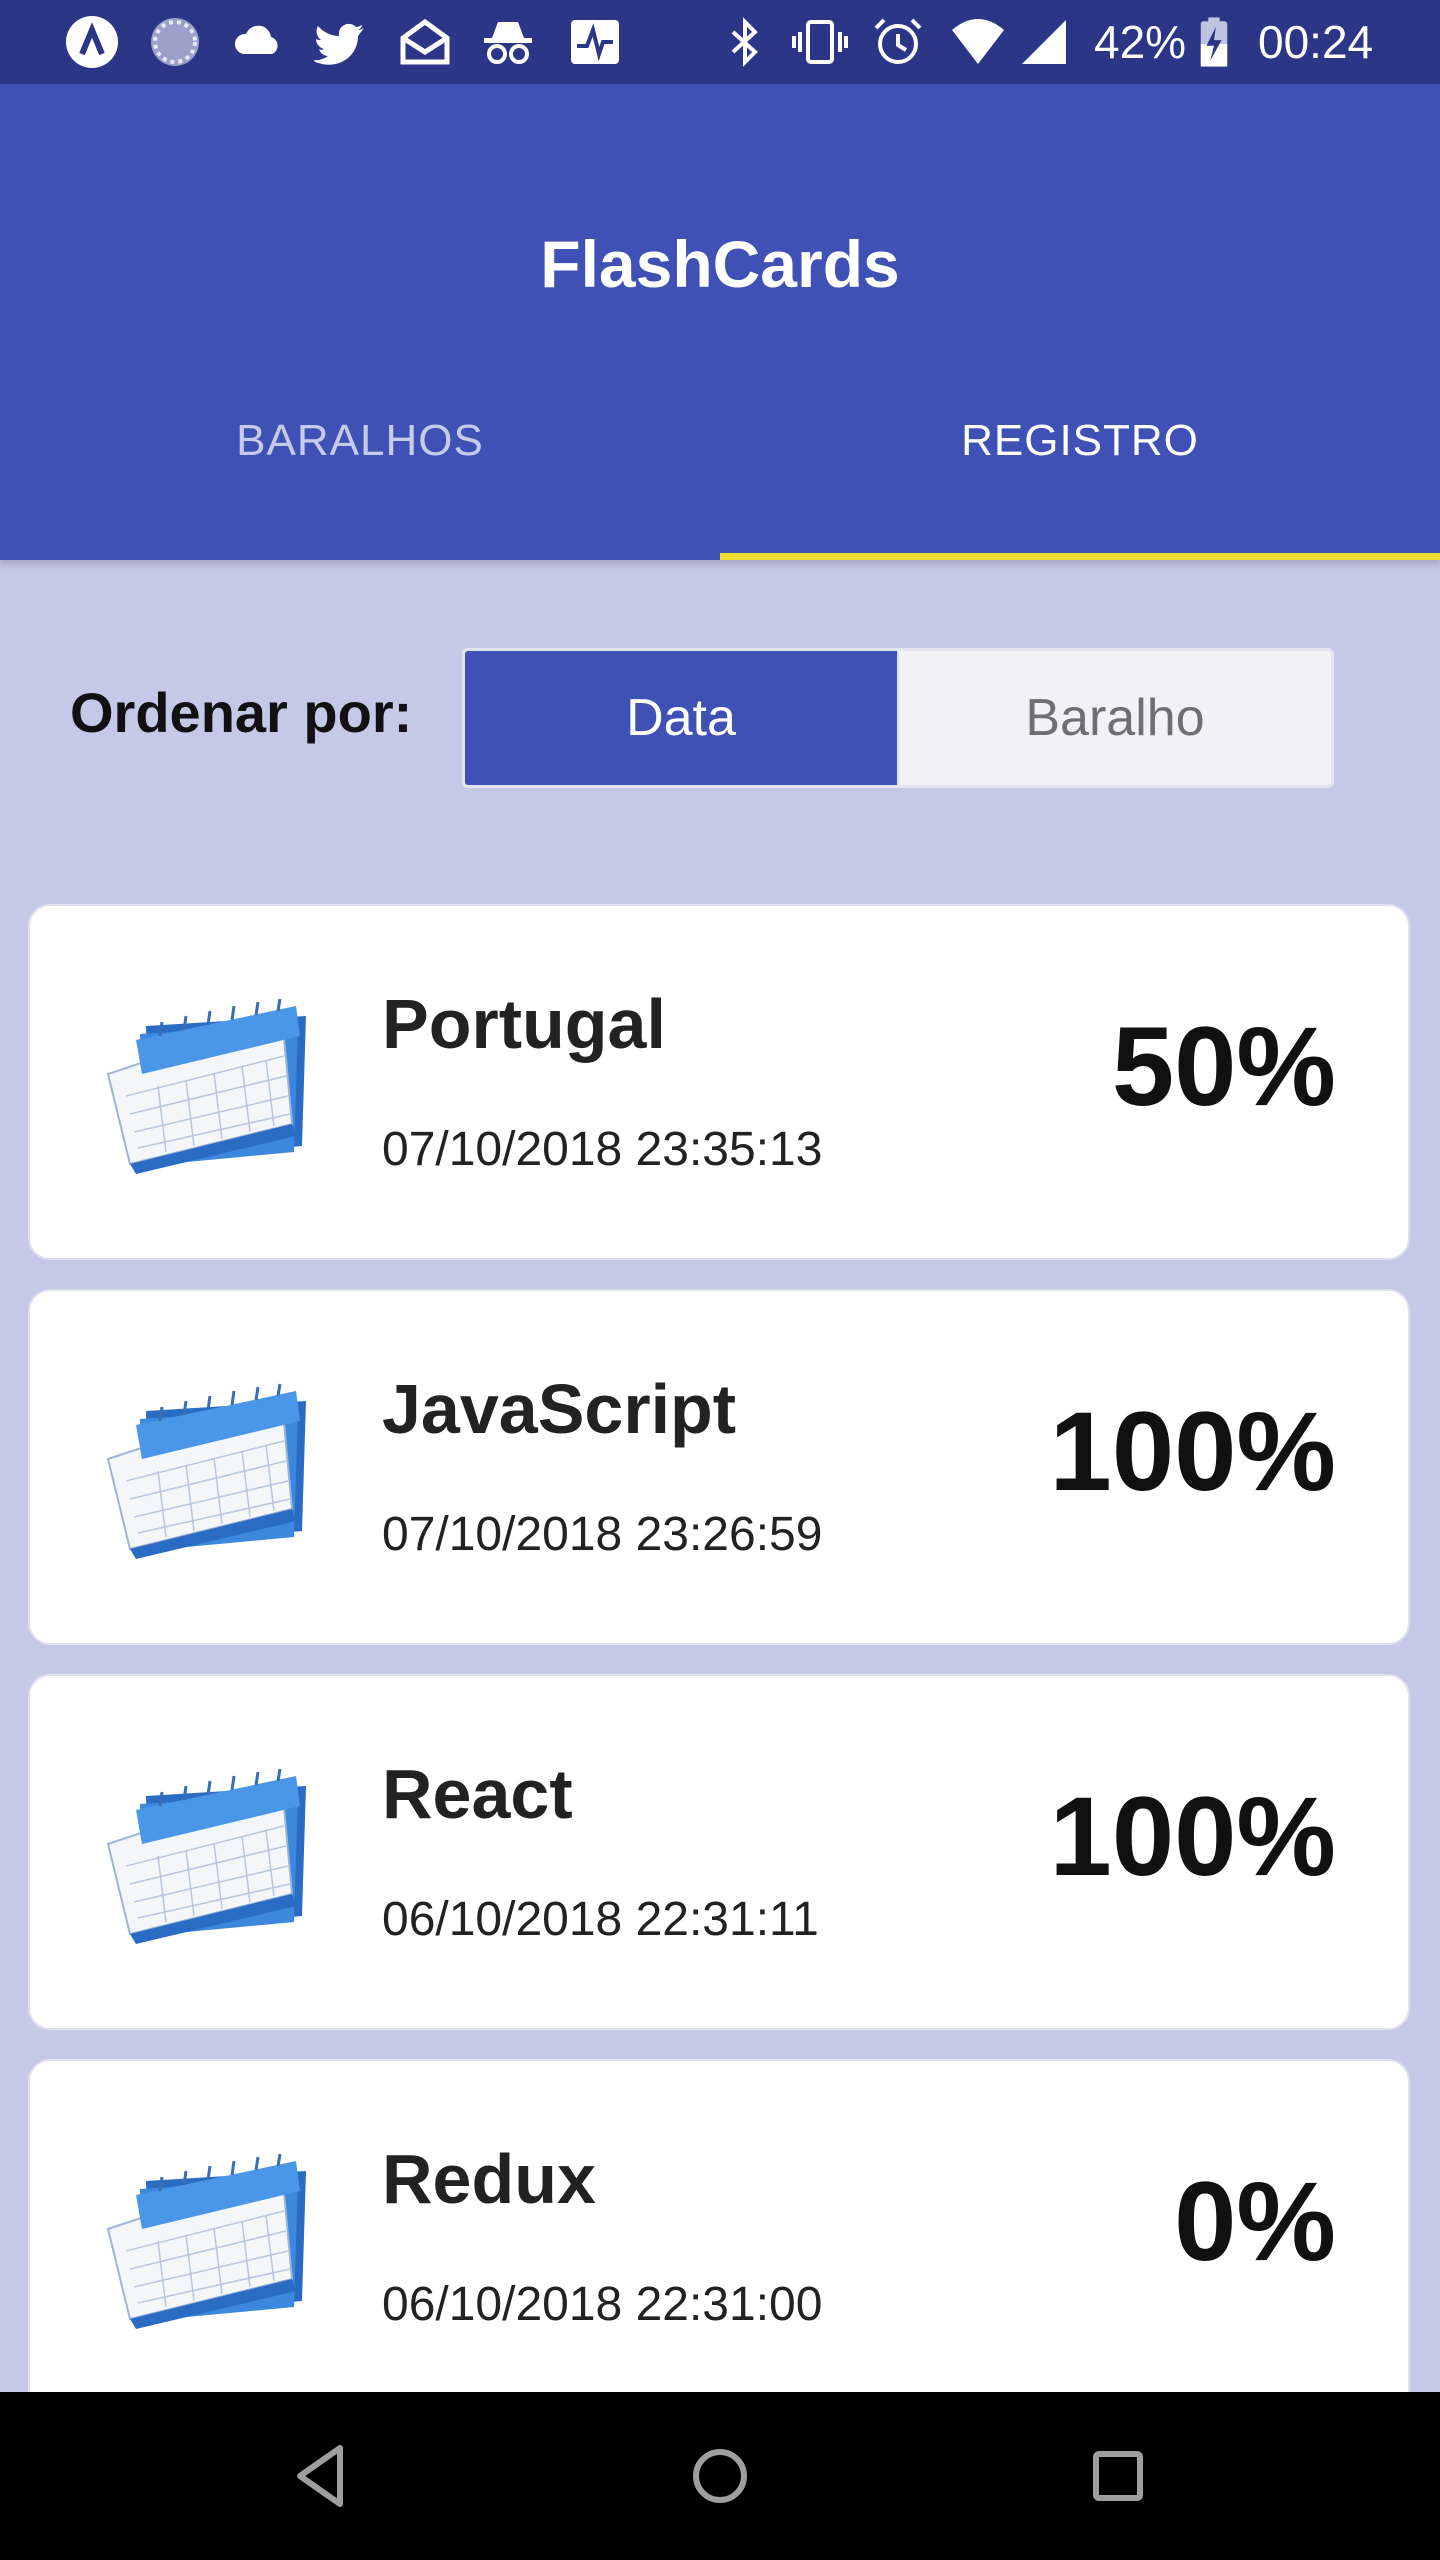 The height and width of the screenshot is (2560, 1440). I want to click on sort-by-date-button: Data, so click(681, 718).